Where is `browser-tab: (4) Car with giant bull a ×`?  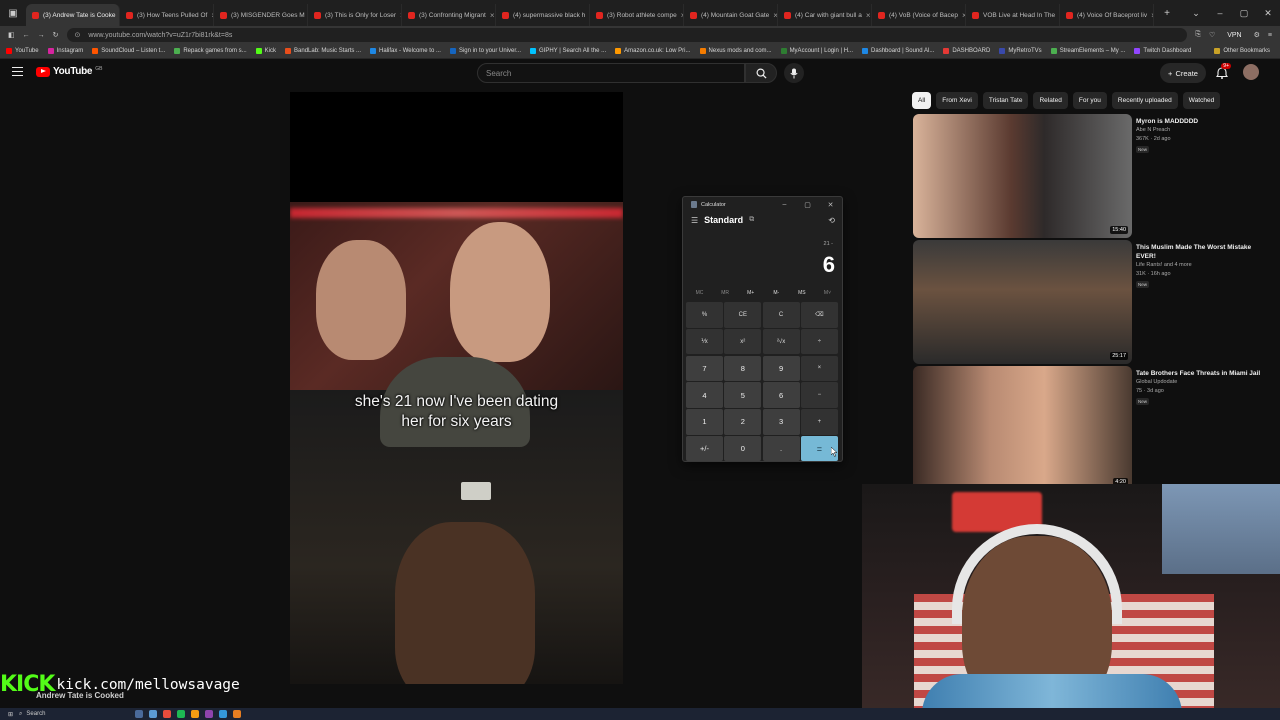
browser-tab: (4) Car with giant bull a × is located at coordinates (825, 15).